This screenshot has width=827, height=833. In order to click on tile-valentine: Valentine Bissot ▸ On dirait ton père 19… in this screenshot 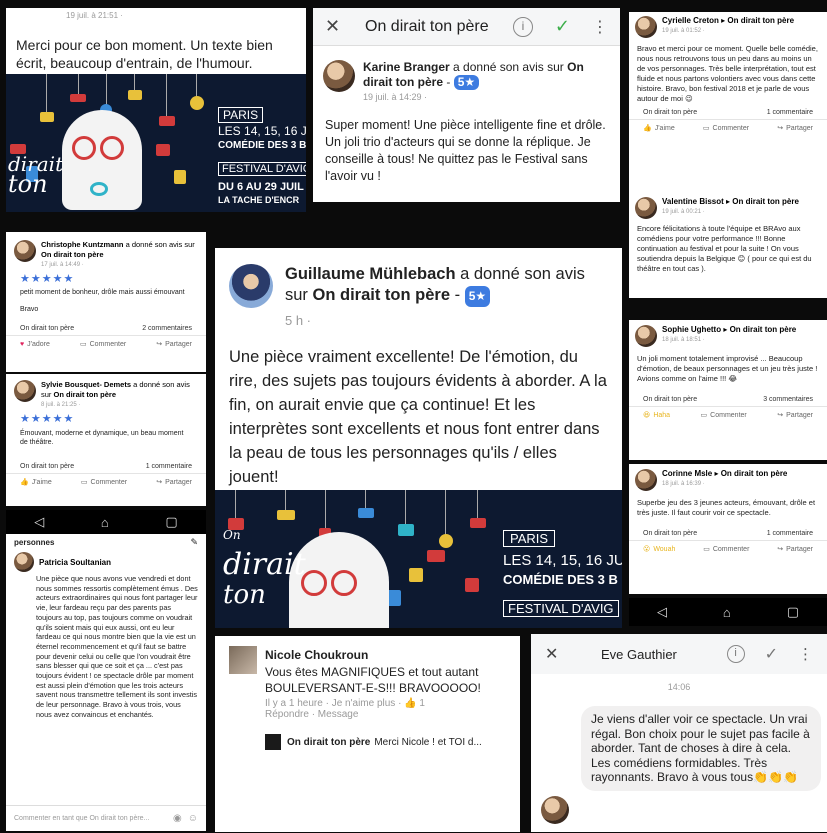, I will do `click(728, 246)`.